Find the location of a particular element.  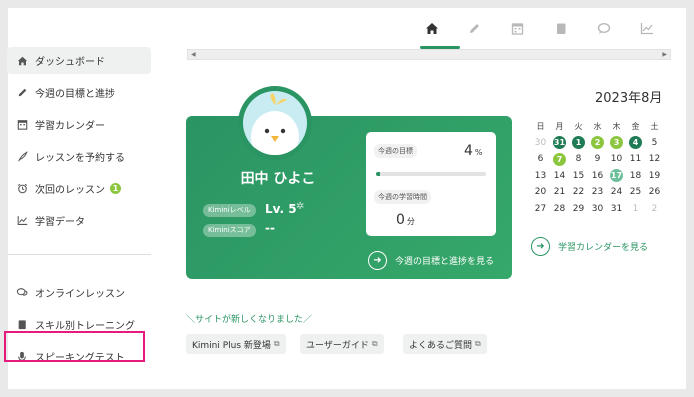

calendar-day: 19 is located at coordinates (654, 175).